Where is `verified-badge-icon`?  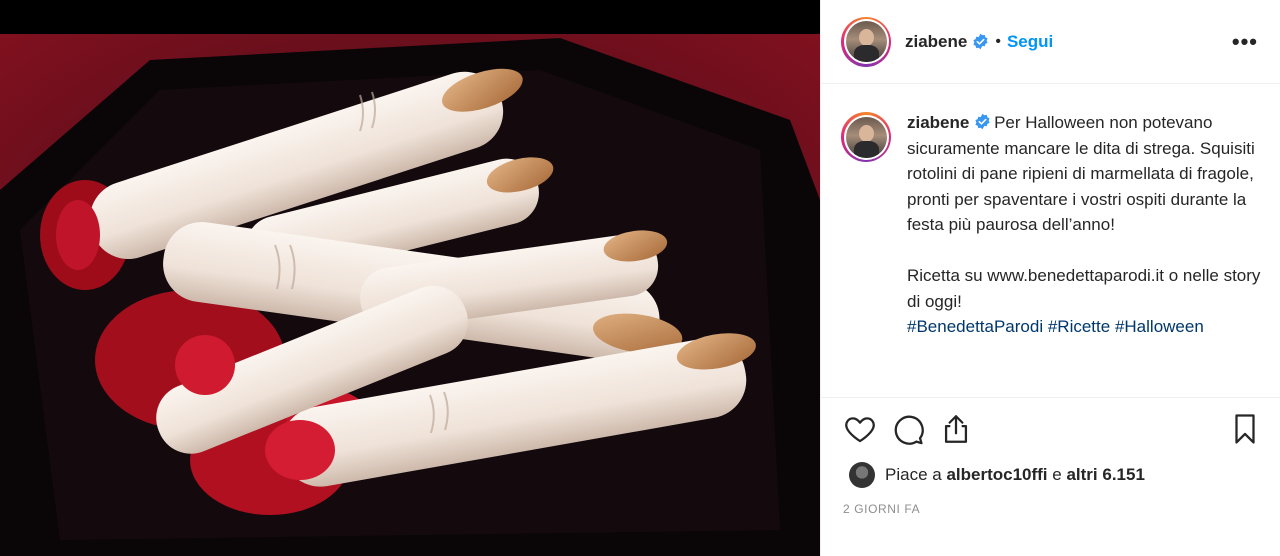
verified-badge-icon is located at coordinates (980, 41).